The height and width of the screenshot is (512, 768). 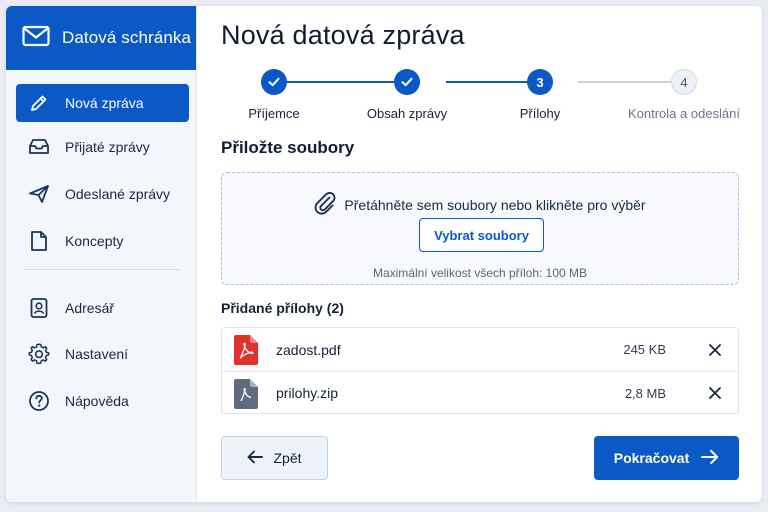 I want to click on help-icon, so click(x=39, y=401).